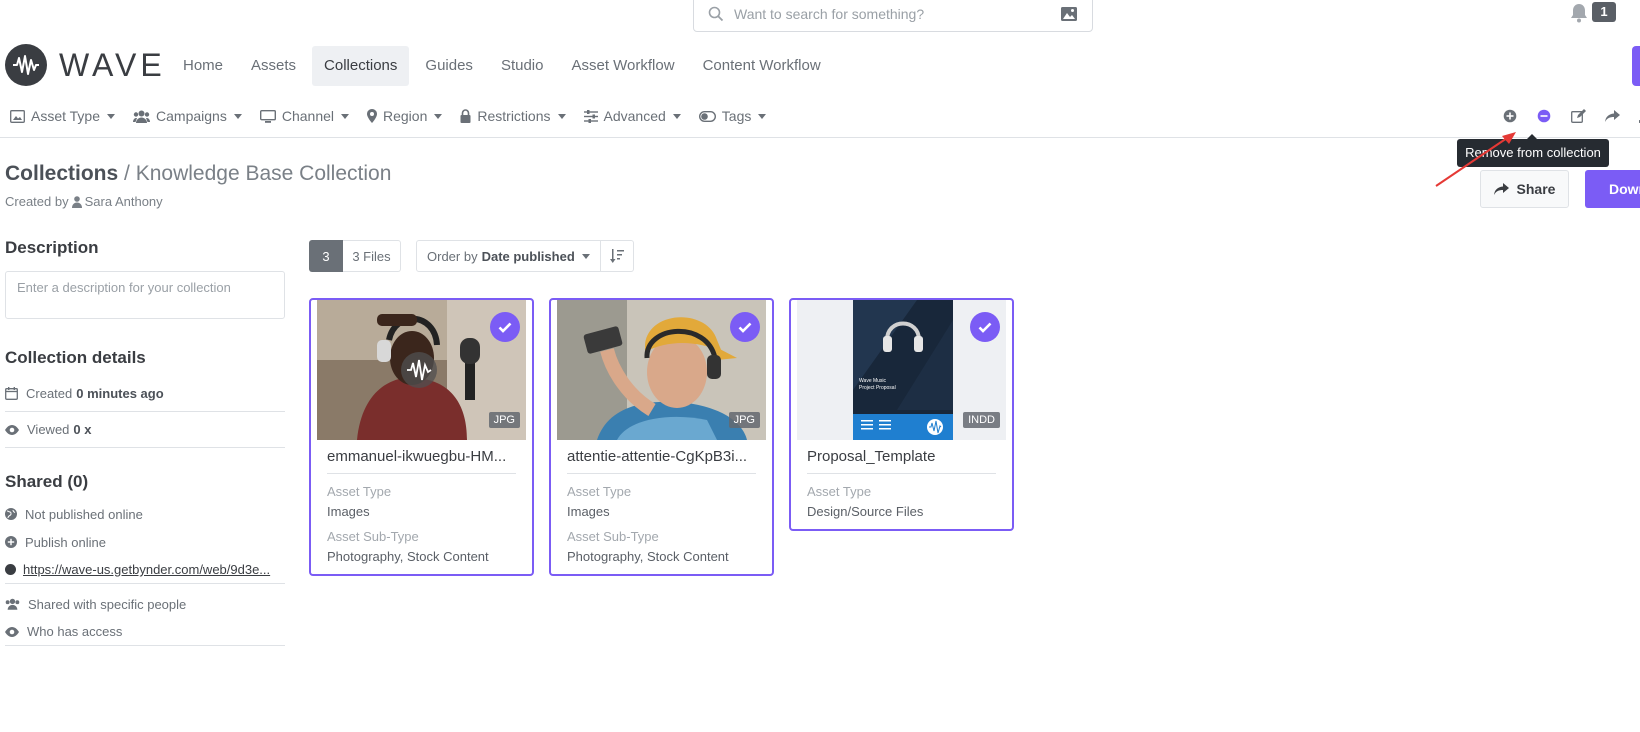  I want to click on not-published-row: Not published online, so click(145, 514).